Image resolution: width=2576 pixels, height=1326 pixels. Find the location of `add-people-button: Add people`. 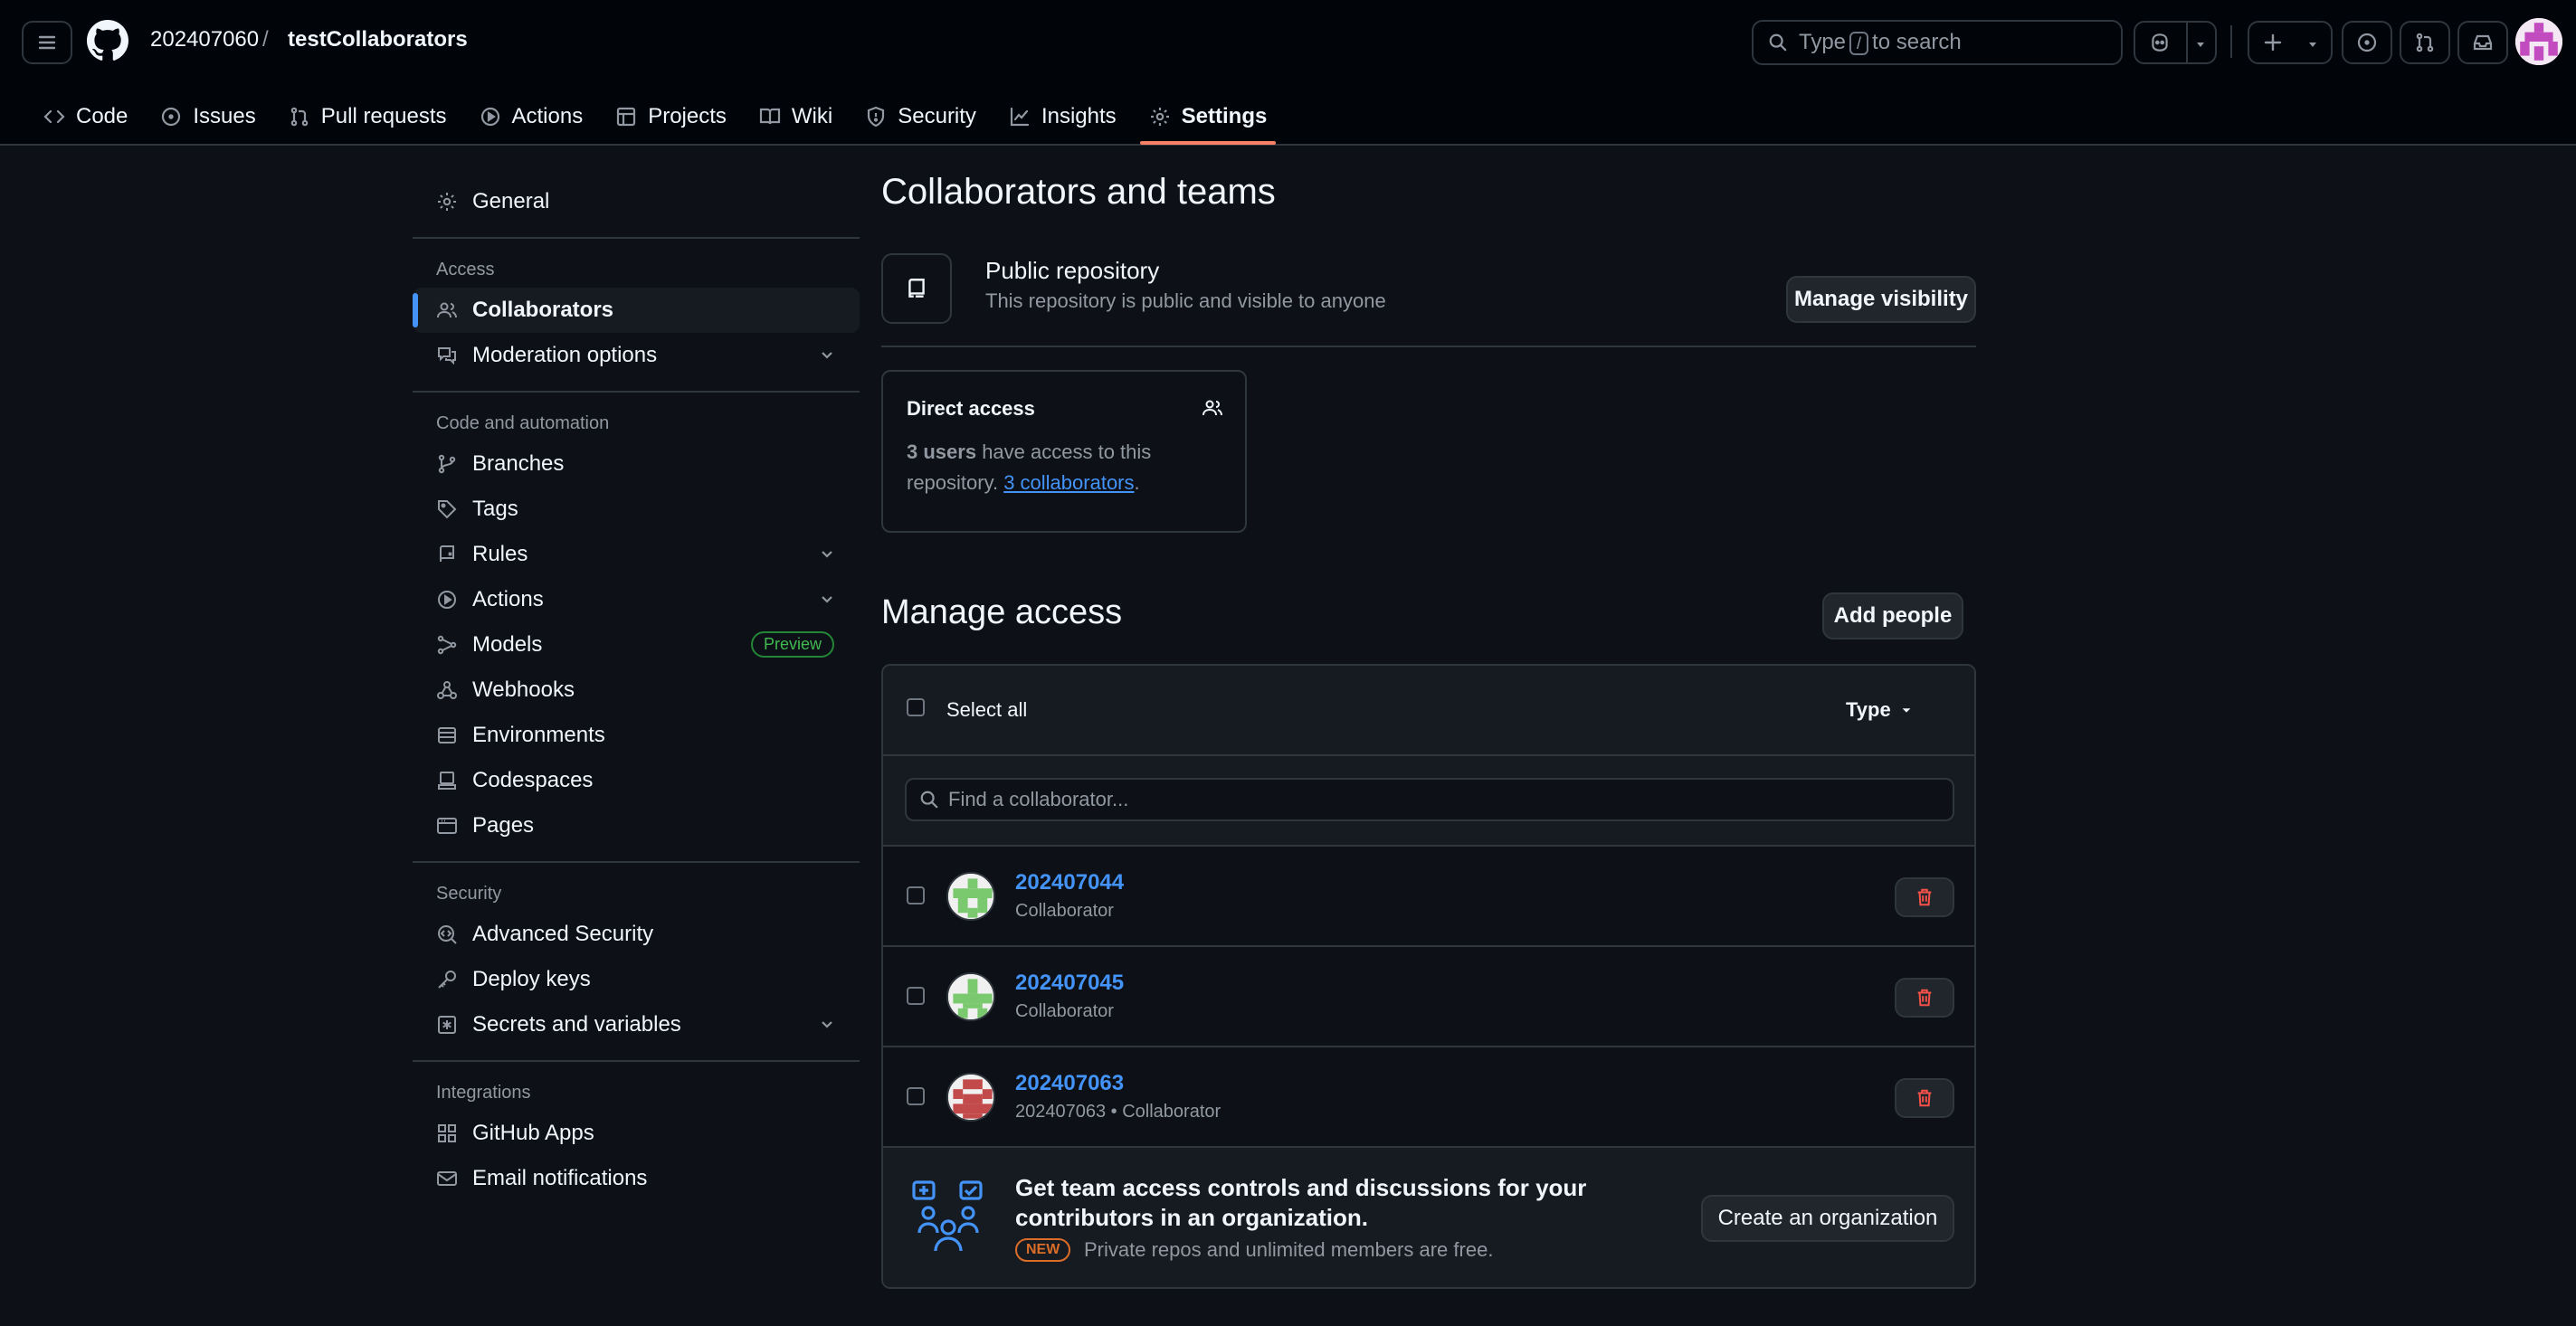

add-people-button: Add people is located at coordinates (1892, 616).